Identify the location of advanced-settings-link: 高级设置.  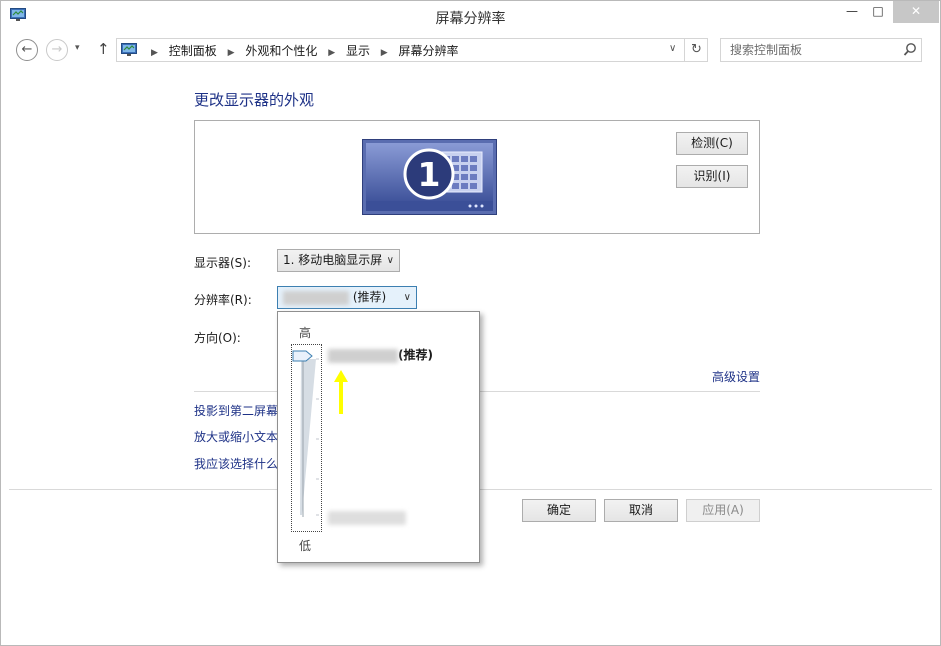
(736, 376).